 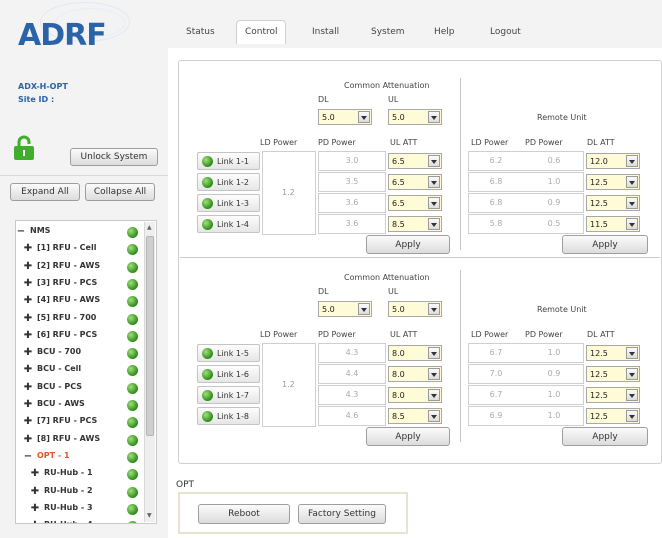 What do you see at coordinates (80, 509) in the screenshot?
I see `tree-node: ✚ RU-Hub - 3` at bounding box center [80, 509].